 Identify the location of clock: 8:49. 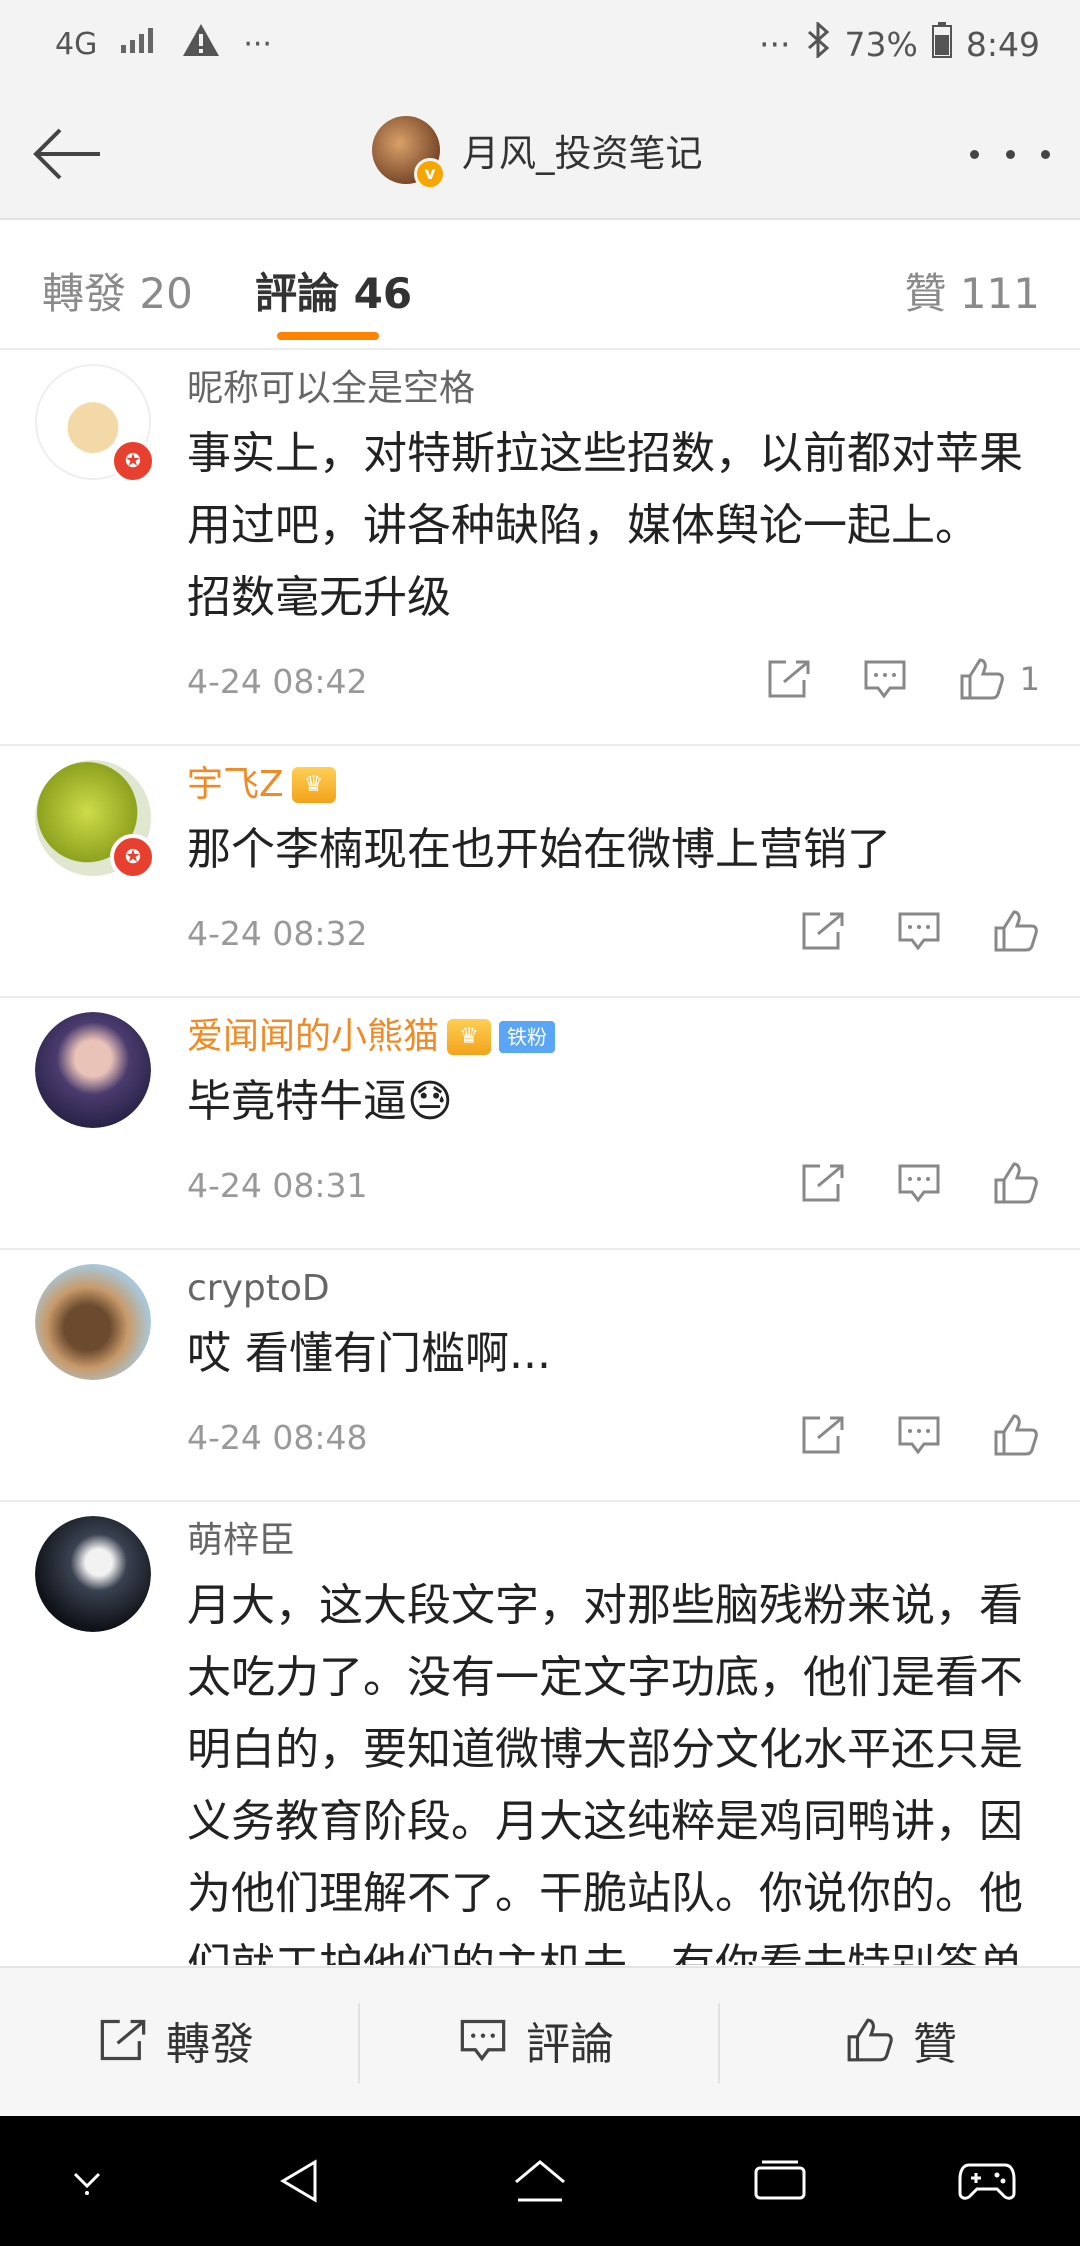
(1002, 44).